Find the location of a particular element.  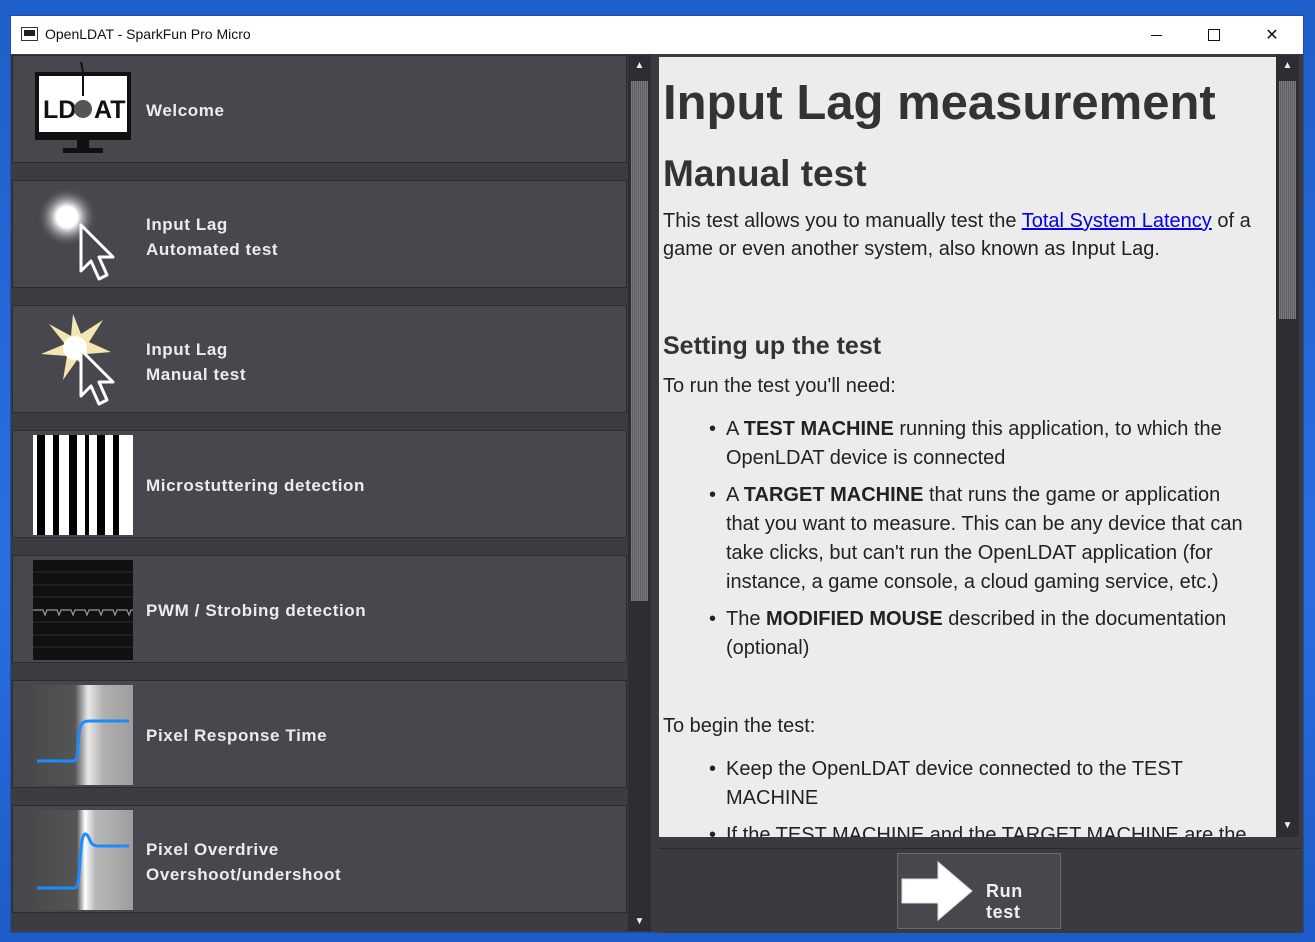

close-button: ✕ is located at coordinates (1272, 35).